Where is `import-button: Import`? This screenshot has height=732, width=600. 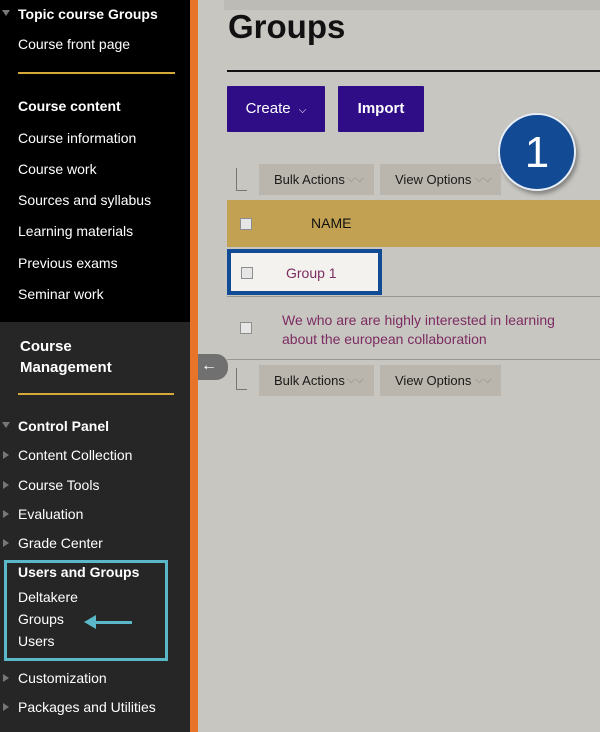
import-button: Import is located at coordinates (381, 109).